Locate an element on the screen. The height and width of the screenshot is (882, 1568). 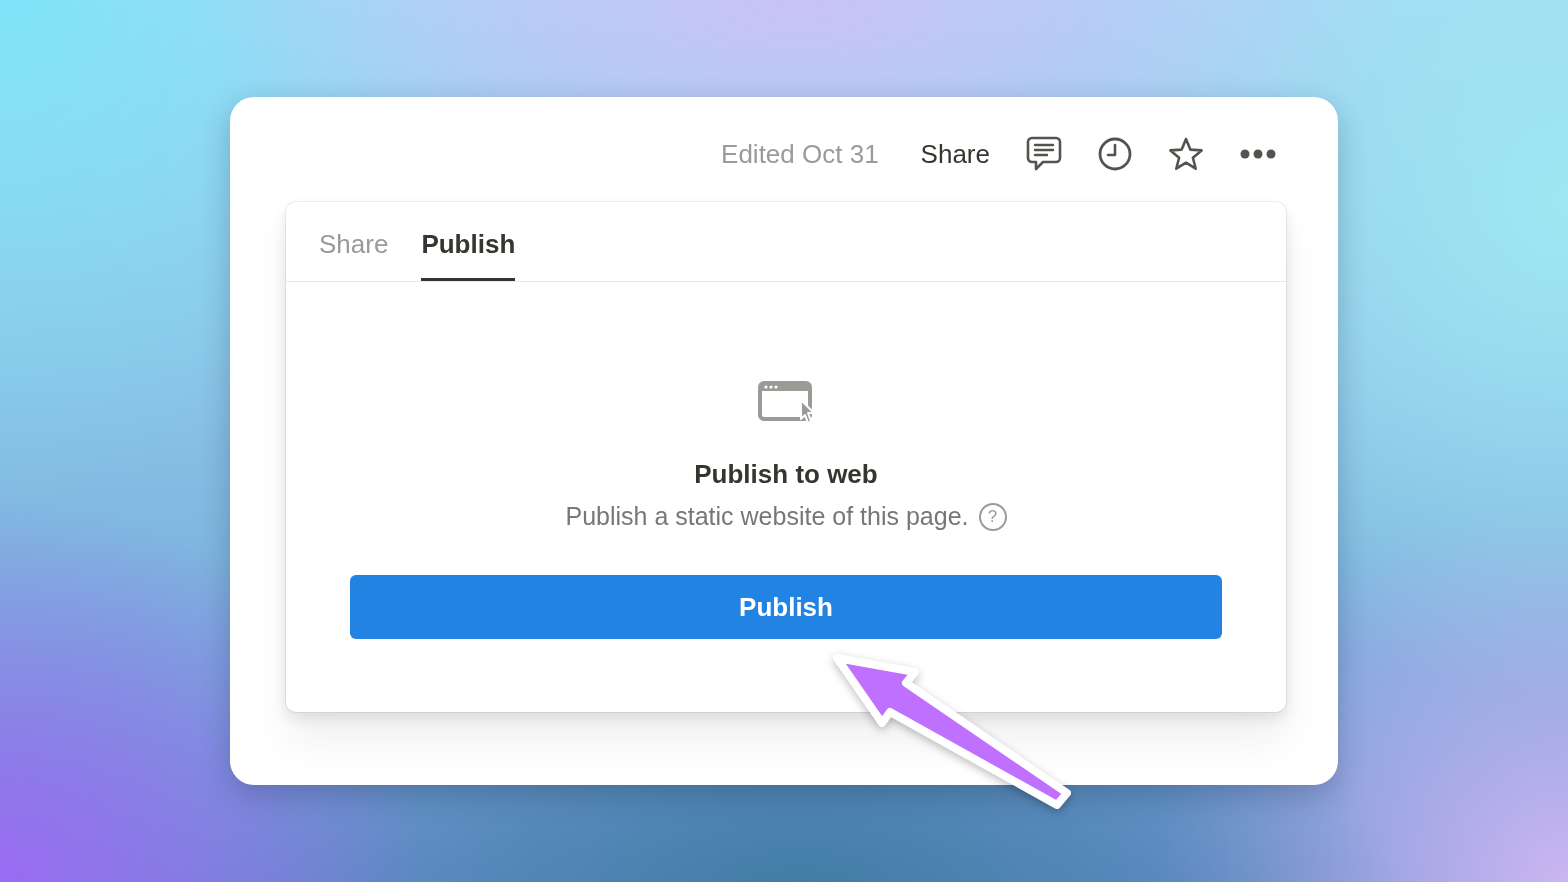
edited-date: Edited Oct 31 is located at coordinates (800, 154).